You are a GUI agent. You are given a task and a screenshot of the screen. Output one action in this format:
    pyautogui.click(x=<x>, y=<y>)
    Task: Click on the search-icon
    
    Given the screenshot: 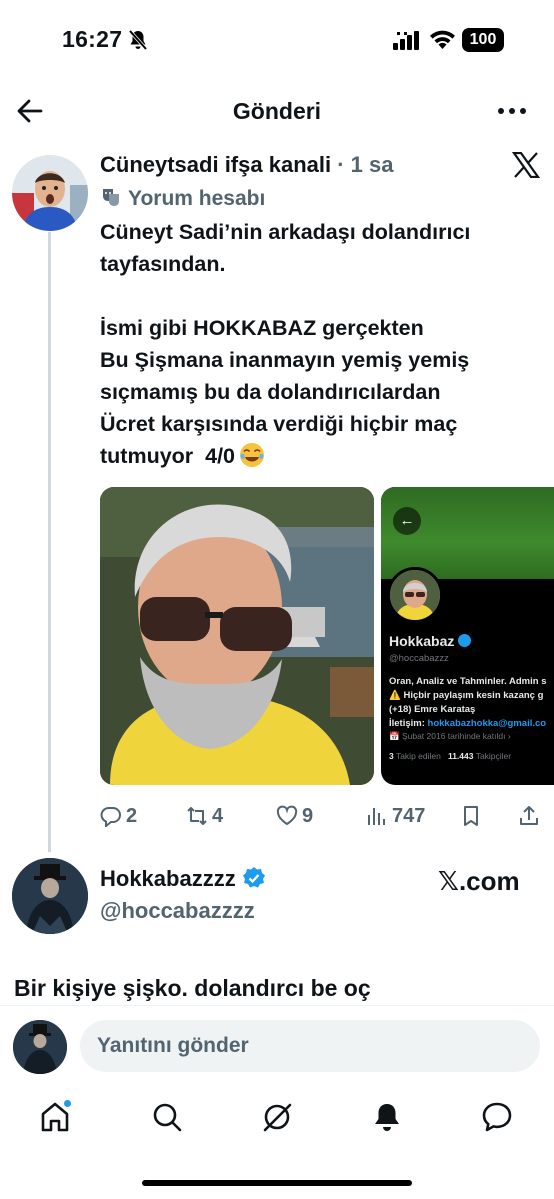 What is the action you would take?
    pyautogui.click(x=167, y=1117)
    